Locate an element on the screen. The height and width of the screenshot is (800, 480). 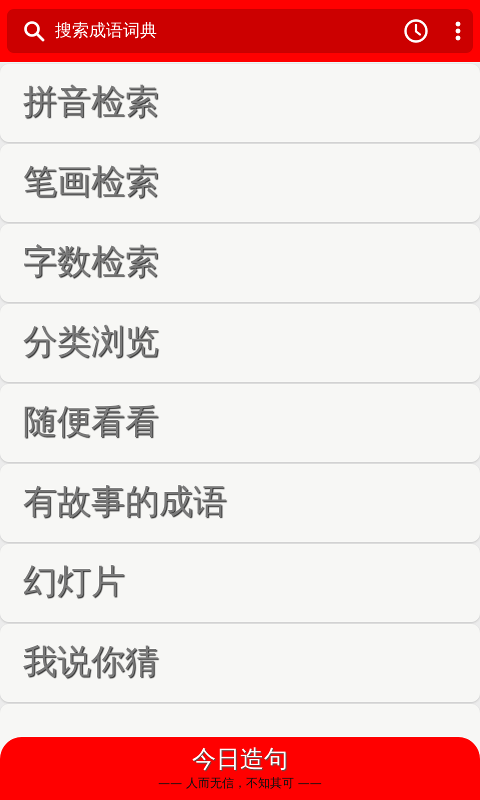
daily-sentence-bar: 今日造句 —— 人而无信，不知其可 —— is located at coordinates (240, 768).